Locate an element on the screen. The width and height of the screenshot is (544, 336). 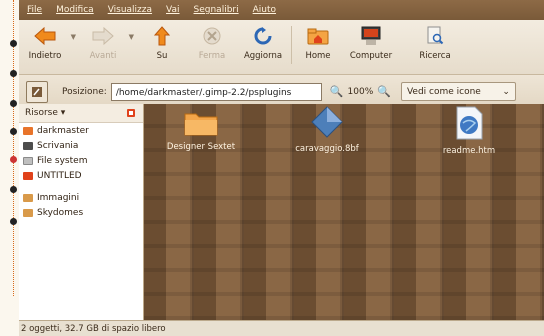
sidebar-item-filesystem: File system is located at coordinates (81, 160).